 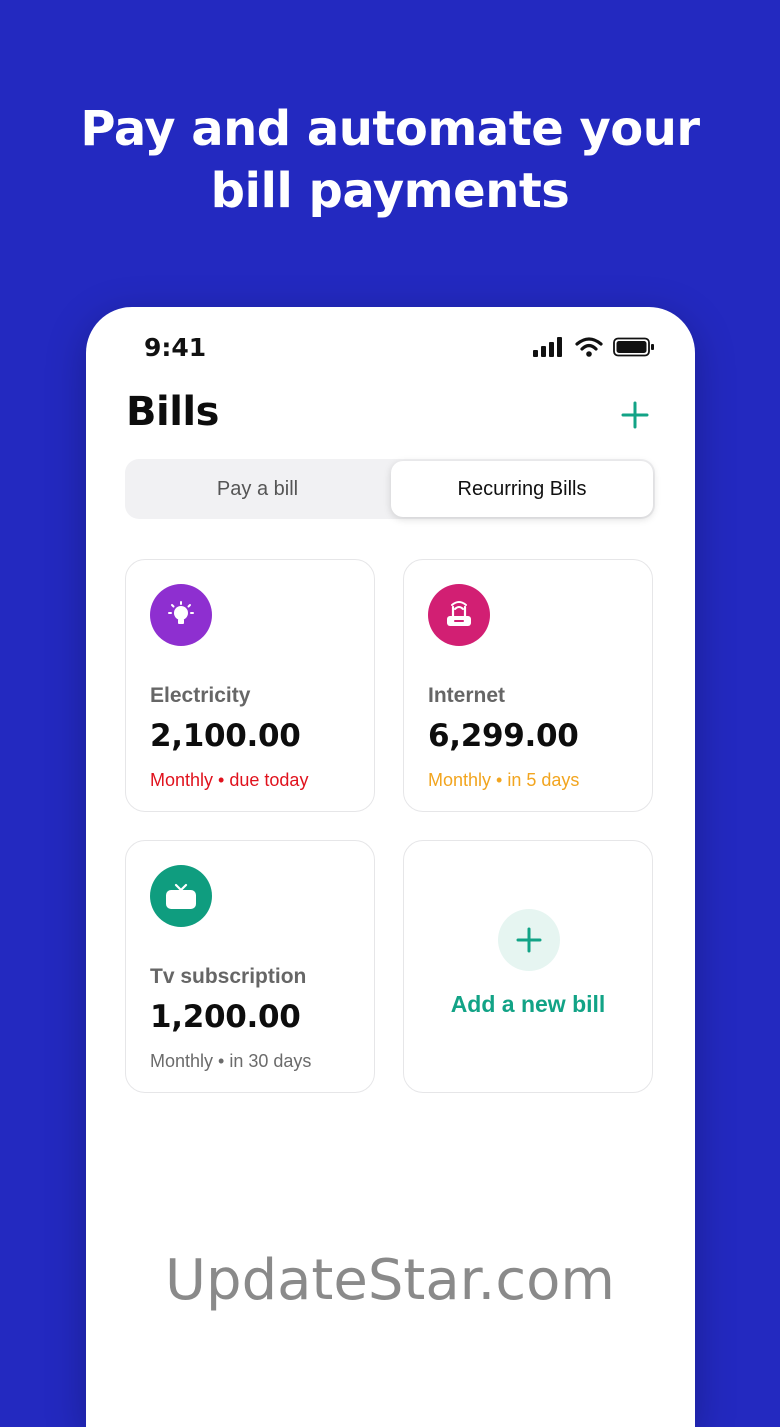 I want to click on headline-line-1: Pay and automate your, so click(x=390, y=129).